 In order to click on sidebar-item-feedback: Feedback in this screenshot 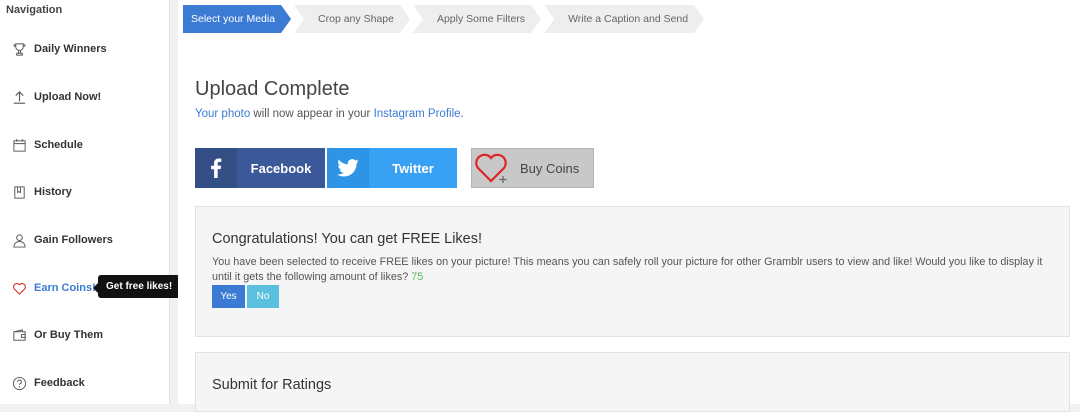, I will do `click(85, 383)`.